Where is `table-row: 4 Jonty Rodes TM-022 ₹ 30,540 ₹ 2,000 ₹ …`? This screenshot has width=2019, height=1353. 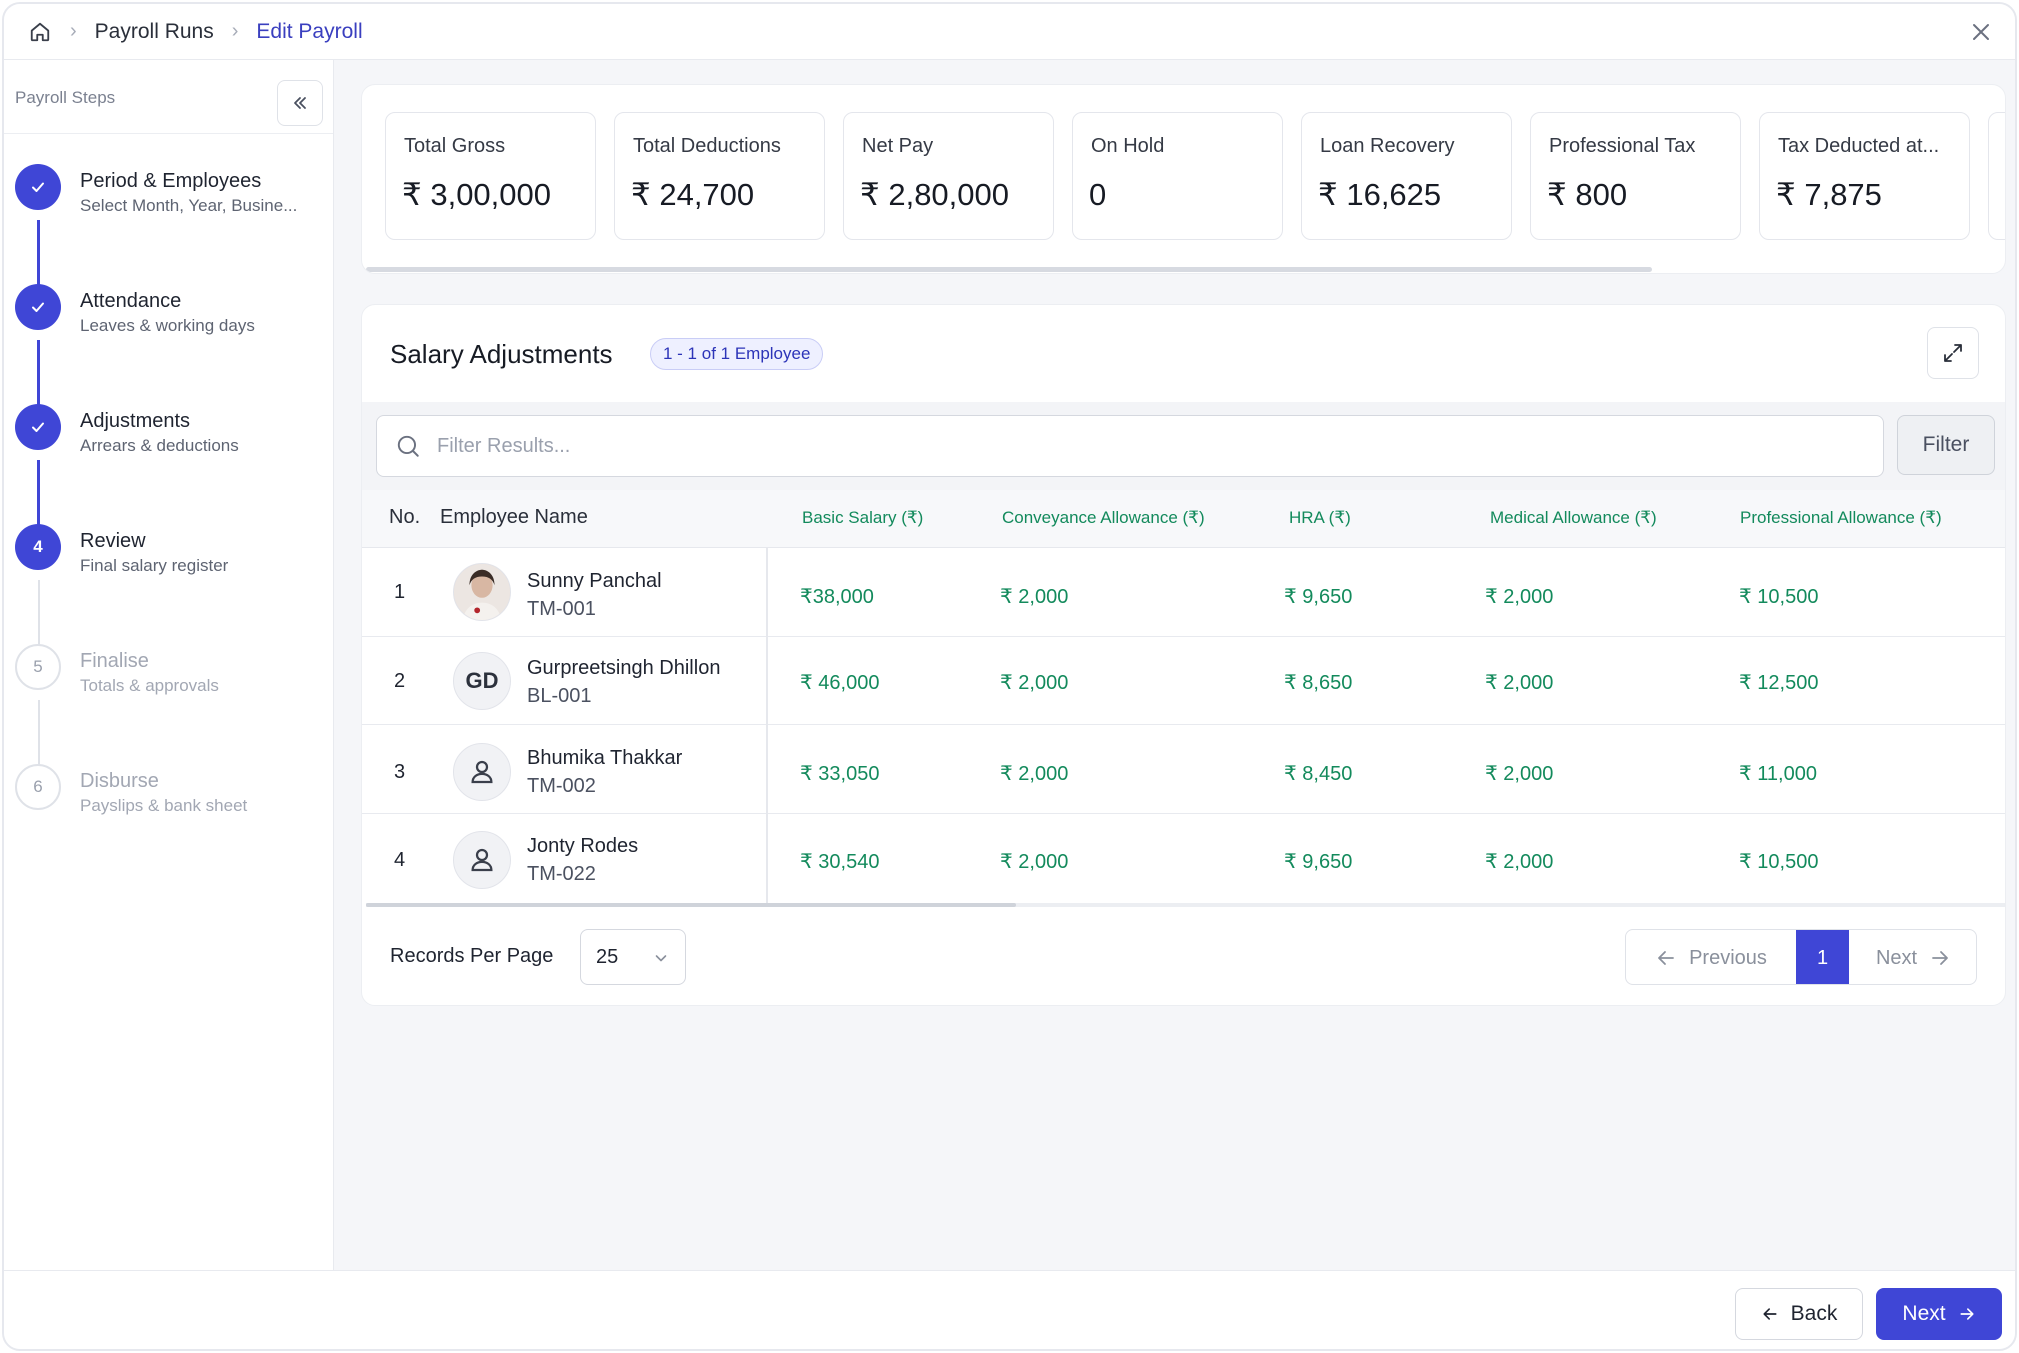 table-row: 4 Jonty Rodes TM-022 ₹ 30,540 ₹ 2,000 ₹ … is located at coordinates (1183, 858).